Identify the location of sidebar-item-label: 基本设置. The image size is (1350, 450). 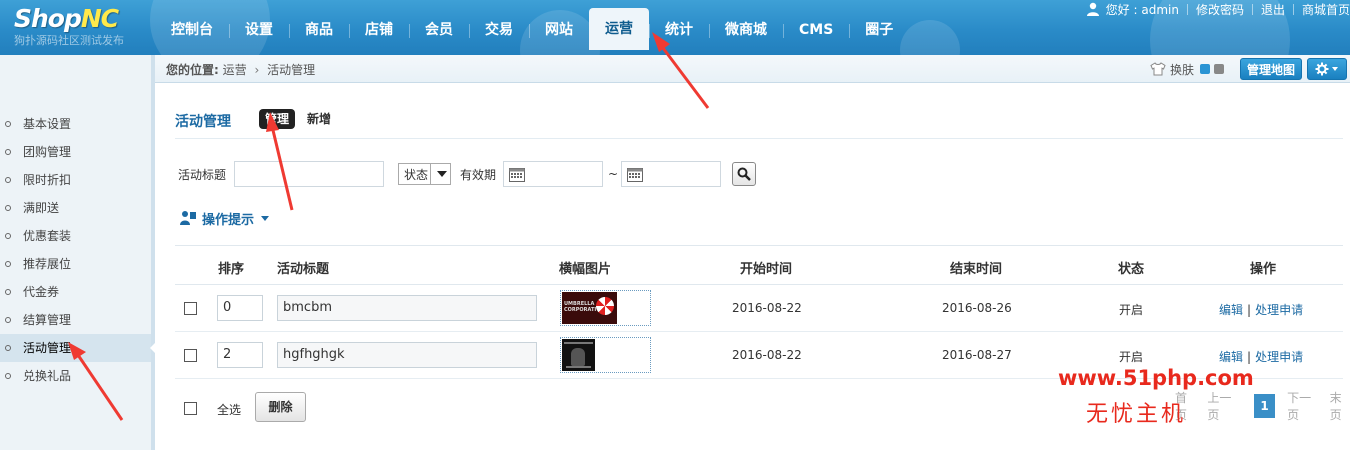
(47, 124).